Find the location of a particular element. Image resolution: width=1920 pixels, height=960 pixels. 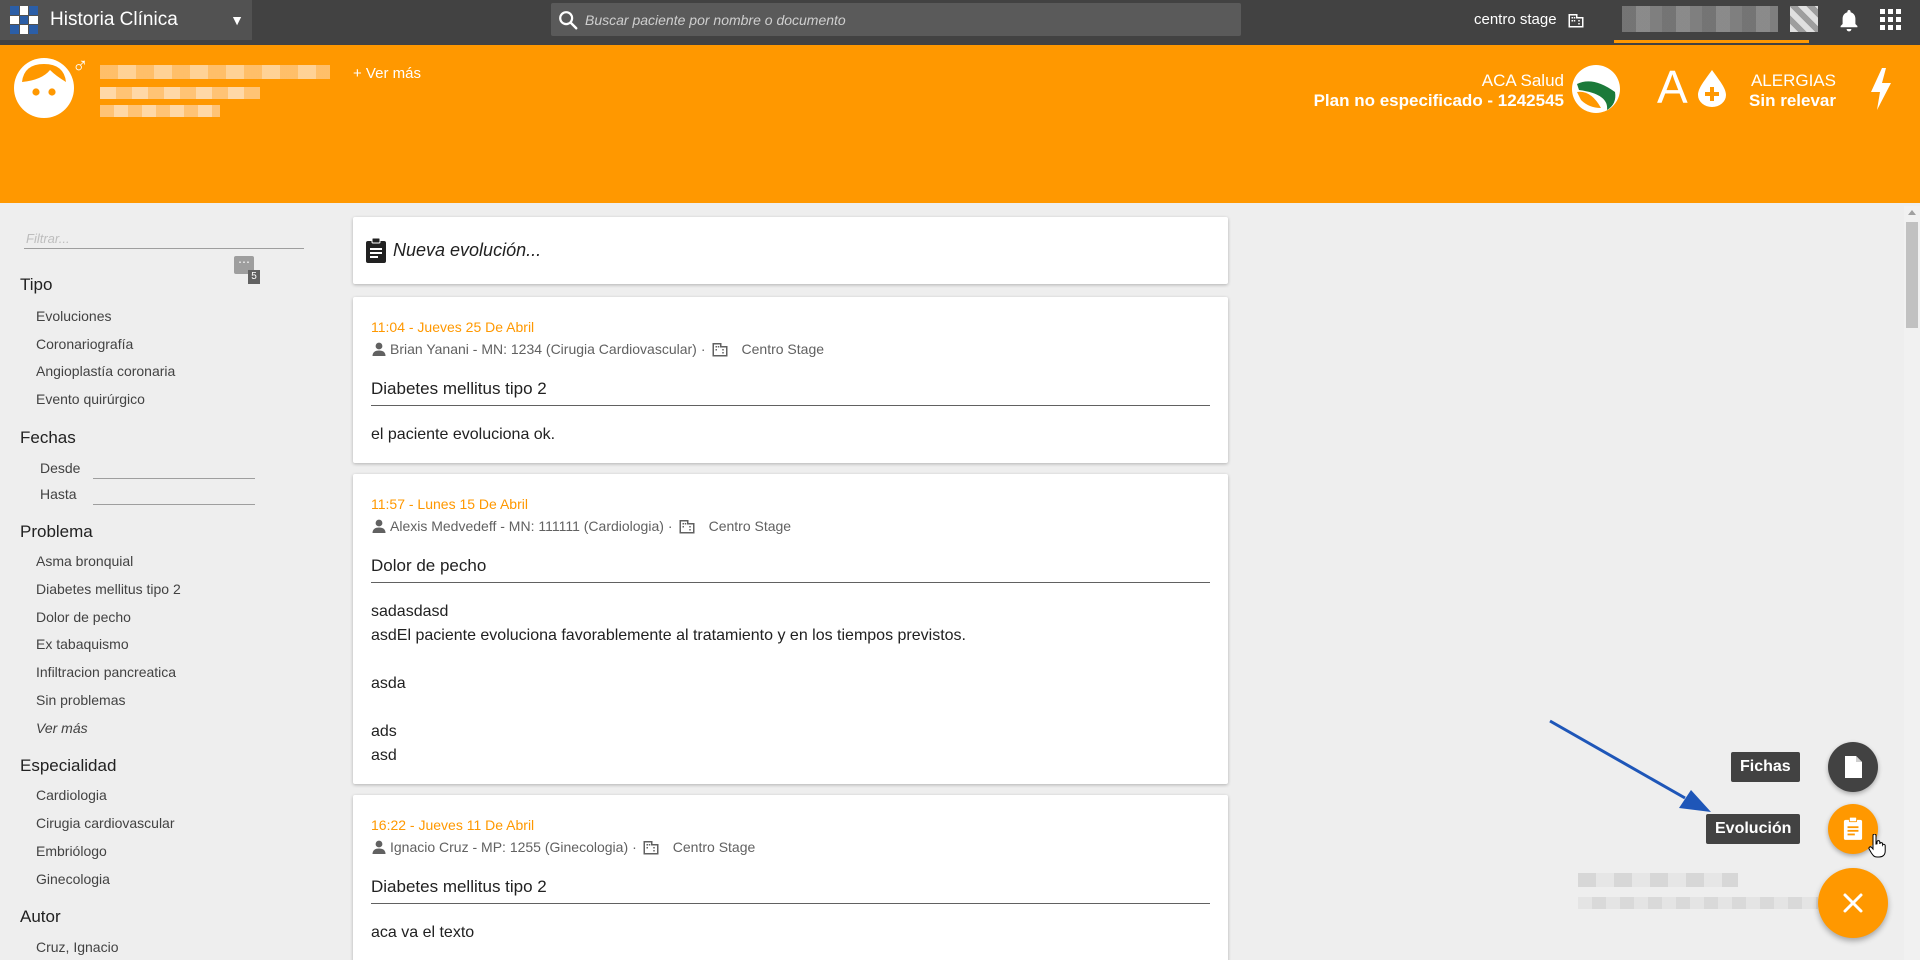

patient-id-redacted is located at coordinates (160, 111).